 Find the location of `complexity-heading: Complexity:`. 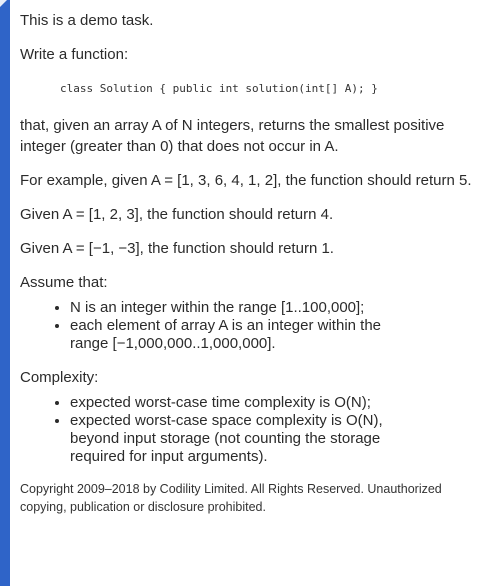

complexity-heading: Complexity: is located at coordinates (59, 377).